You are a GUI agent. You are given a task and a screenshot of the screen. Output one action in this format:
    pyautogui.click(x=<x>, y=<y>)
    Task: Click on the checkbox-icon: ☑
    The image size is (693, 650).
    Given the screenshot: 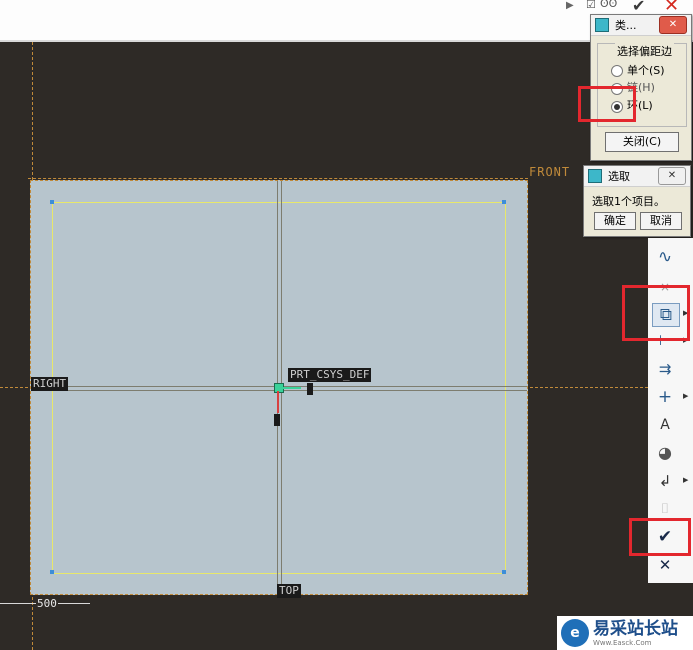 What is the action you would take?
    pyautogui.click(x=591, y=5)
    